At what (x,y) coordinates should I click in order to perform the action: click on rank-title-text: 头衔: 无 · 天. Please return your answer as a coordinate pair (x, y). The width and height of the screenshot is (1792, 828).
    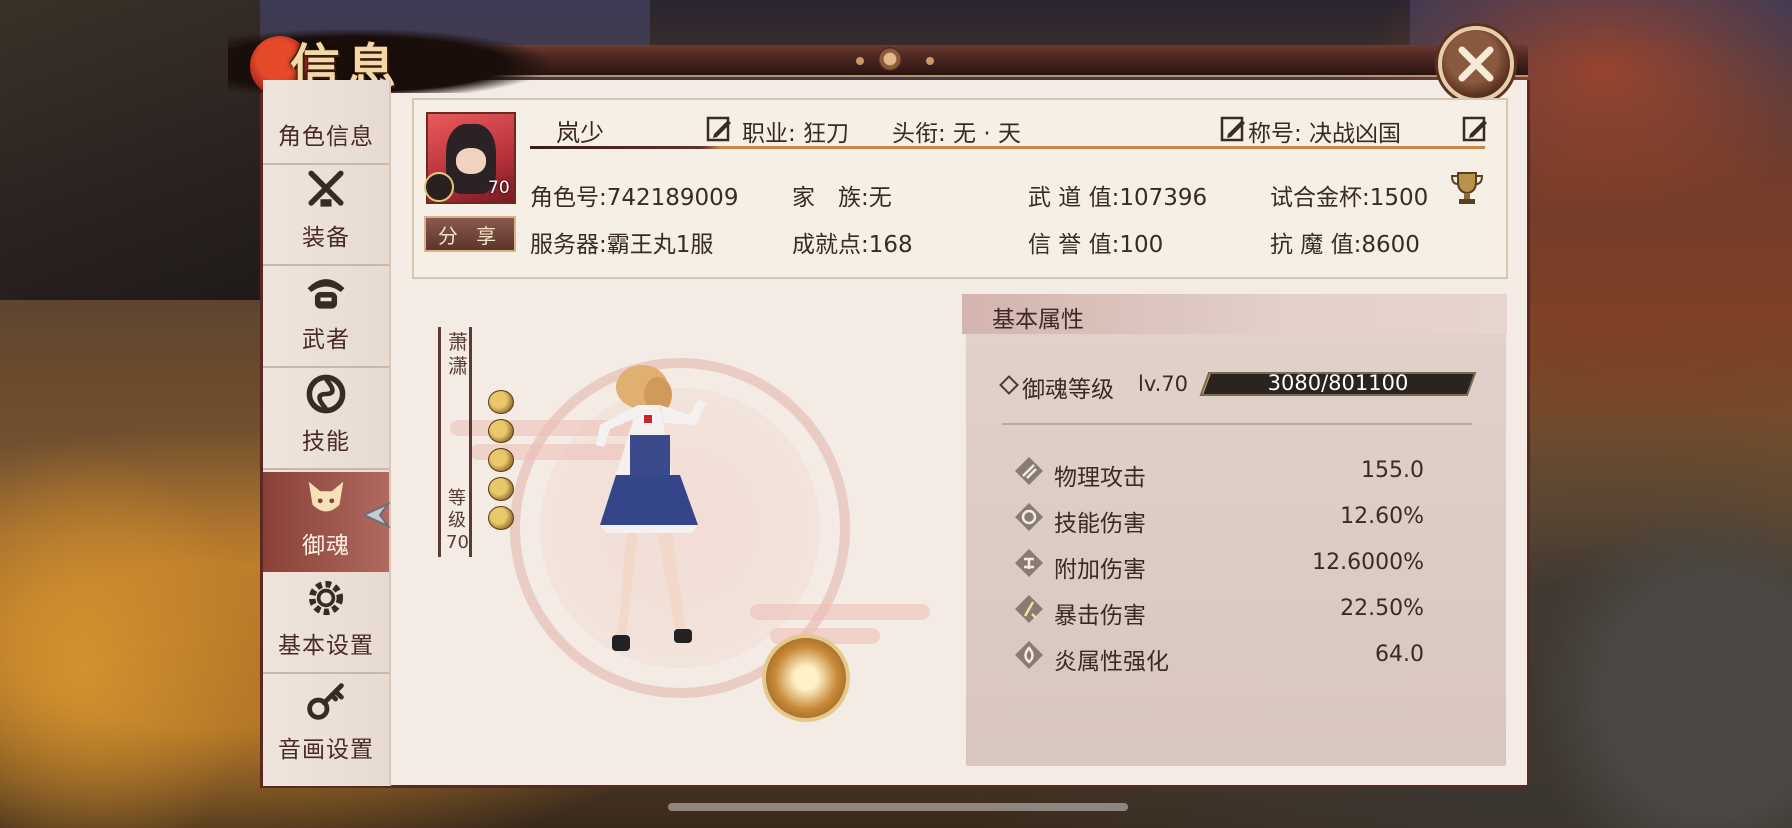
    Looking at the image, I should click on (956, 134).